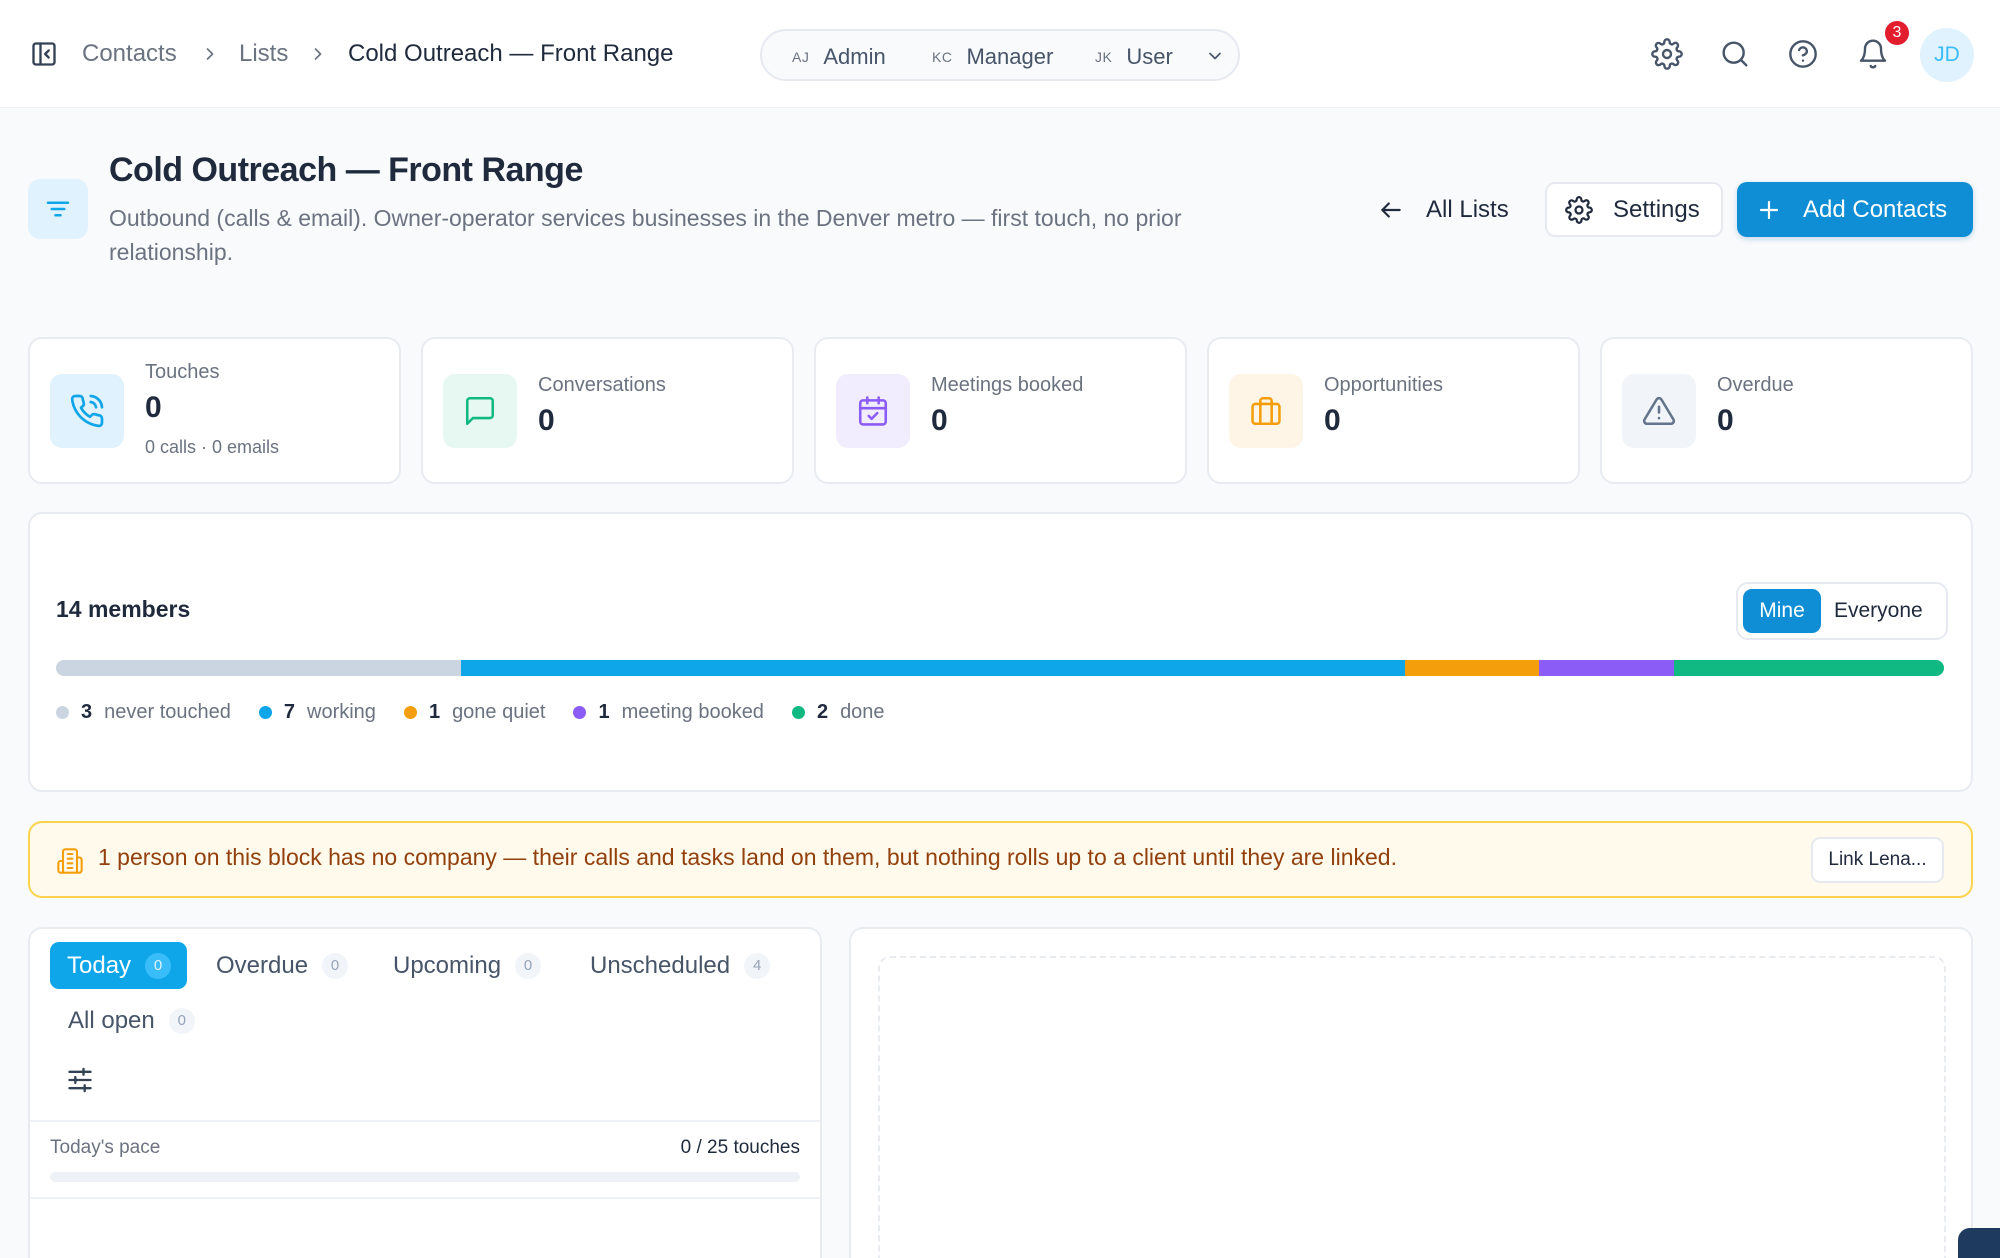 The image size is (2000, 1258). Describe the element at coordinates (1782, 611) in the screenshot. I see `scope-mine-button: Mine` at that location.